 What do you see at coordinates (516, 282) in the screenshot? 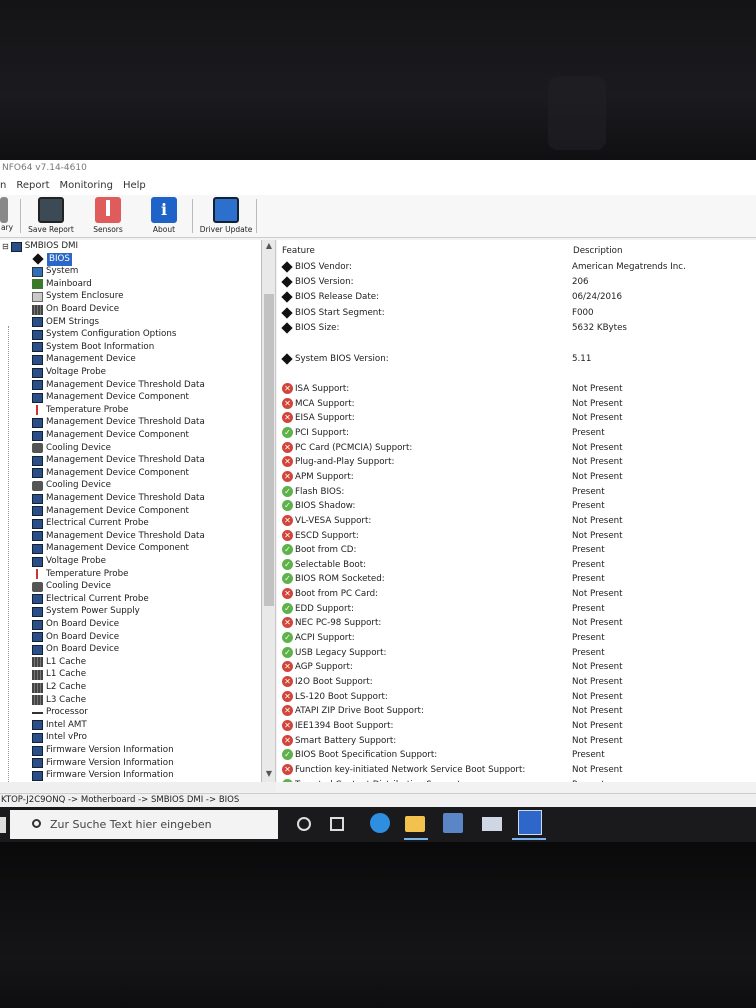
I see `detail-row: BIOS Version: 206` at bounding box center [516, 282].